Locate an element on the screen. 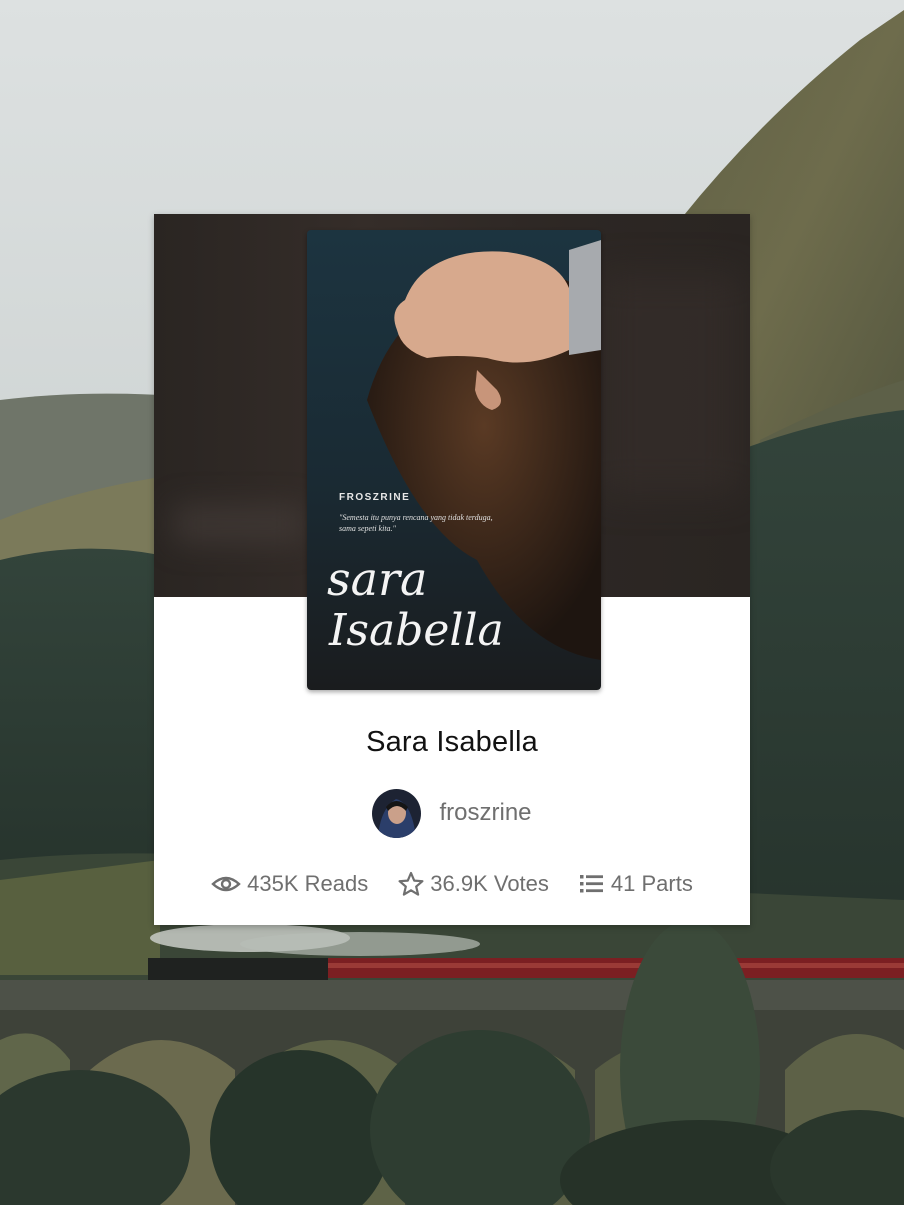 This screenshot has height=1205, width=904. author-row: froszrine is located at coordinates (452, 813).